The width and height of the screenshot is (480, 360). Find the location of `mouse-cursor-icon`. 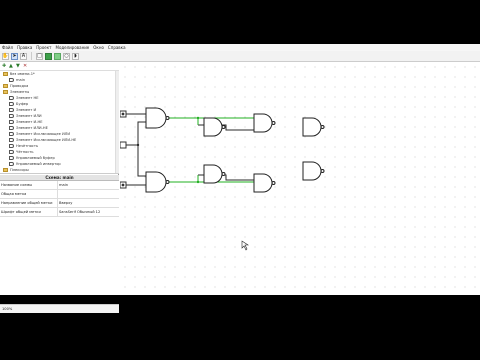

mouse-cursor-icon is located at coordinates (245, 245).